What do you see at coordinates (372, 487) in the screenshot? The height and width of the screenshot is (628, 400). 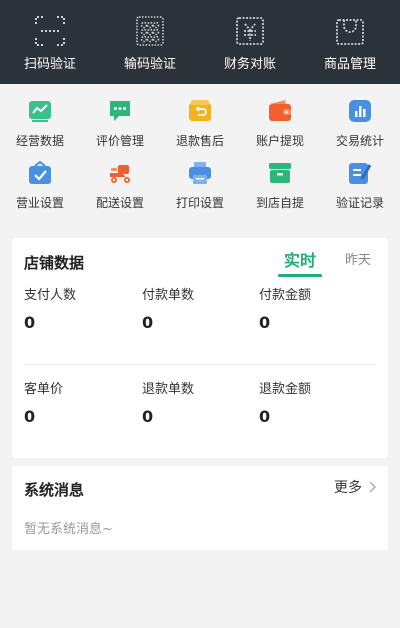 I see `chevron-right-icon` at bounding box center [372, 487].